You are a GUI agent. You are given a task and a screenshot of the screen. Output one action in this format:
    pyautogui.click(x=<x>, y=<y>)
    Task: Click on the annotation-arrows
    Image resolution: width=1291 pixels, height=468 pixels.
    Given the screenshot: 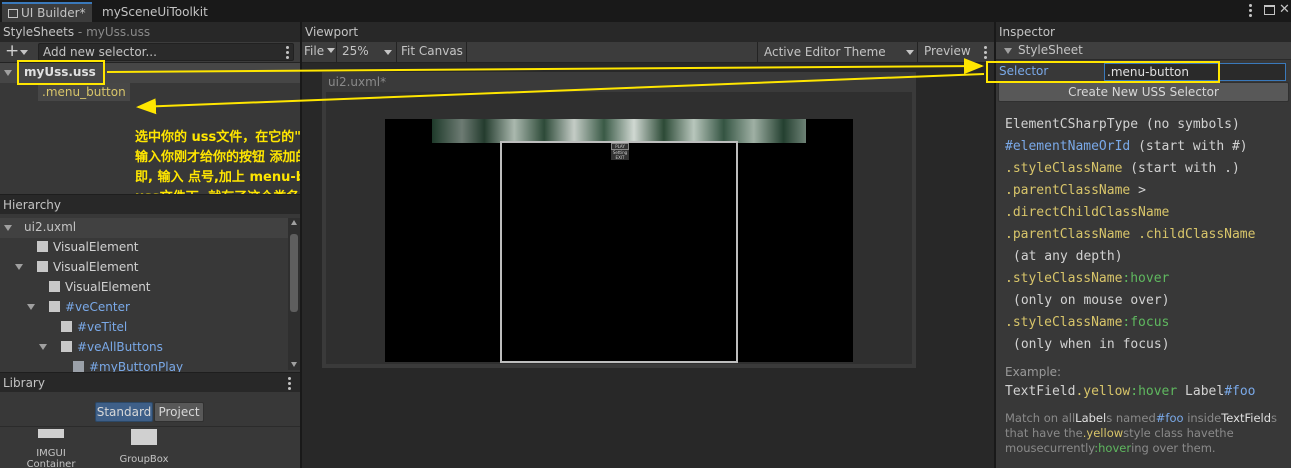 What is the action you would take?
    pyautogui.click(x=545, y=86)
    